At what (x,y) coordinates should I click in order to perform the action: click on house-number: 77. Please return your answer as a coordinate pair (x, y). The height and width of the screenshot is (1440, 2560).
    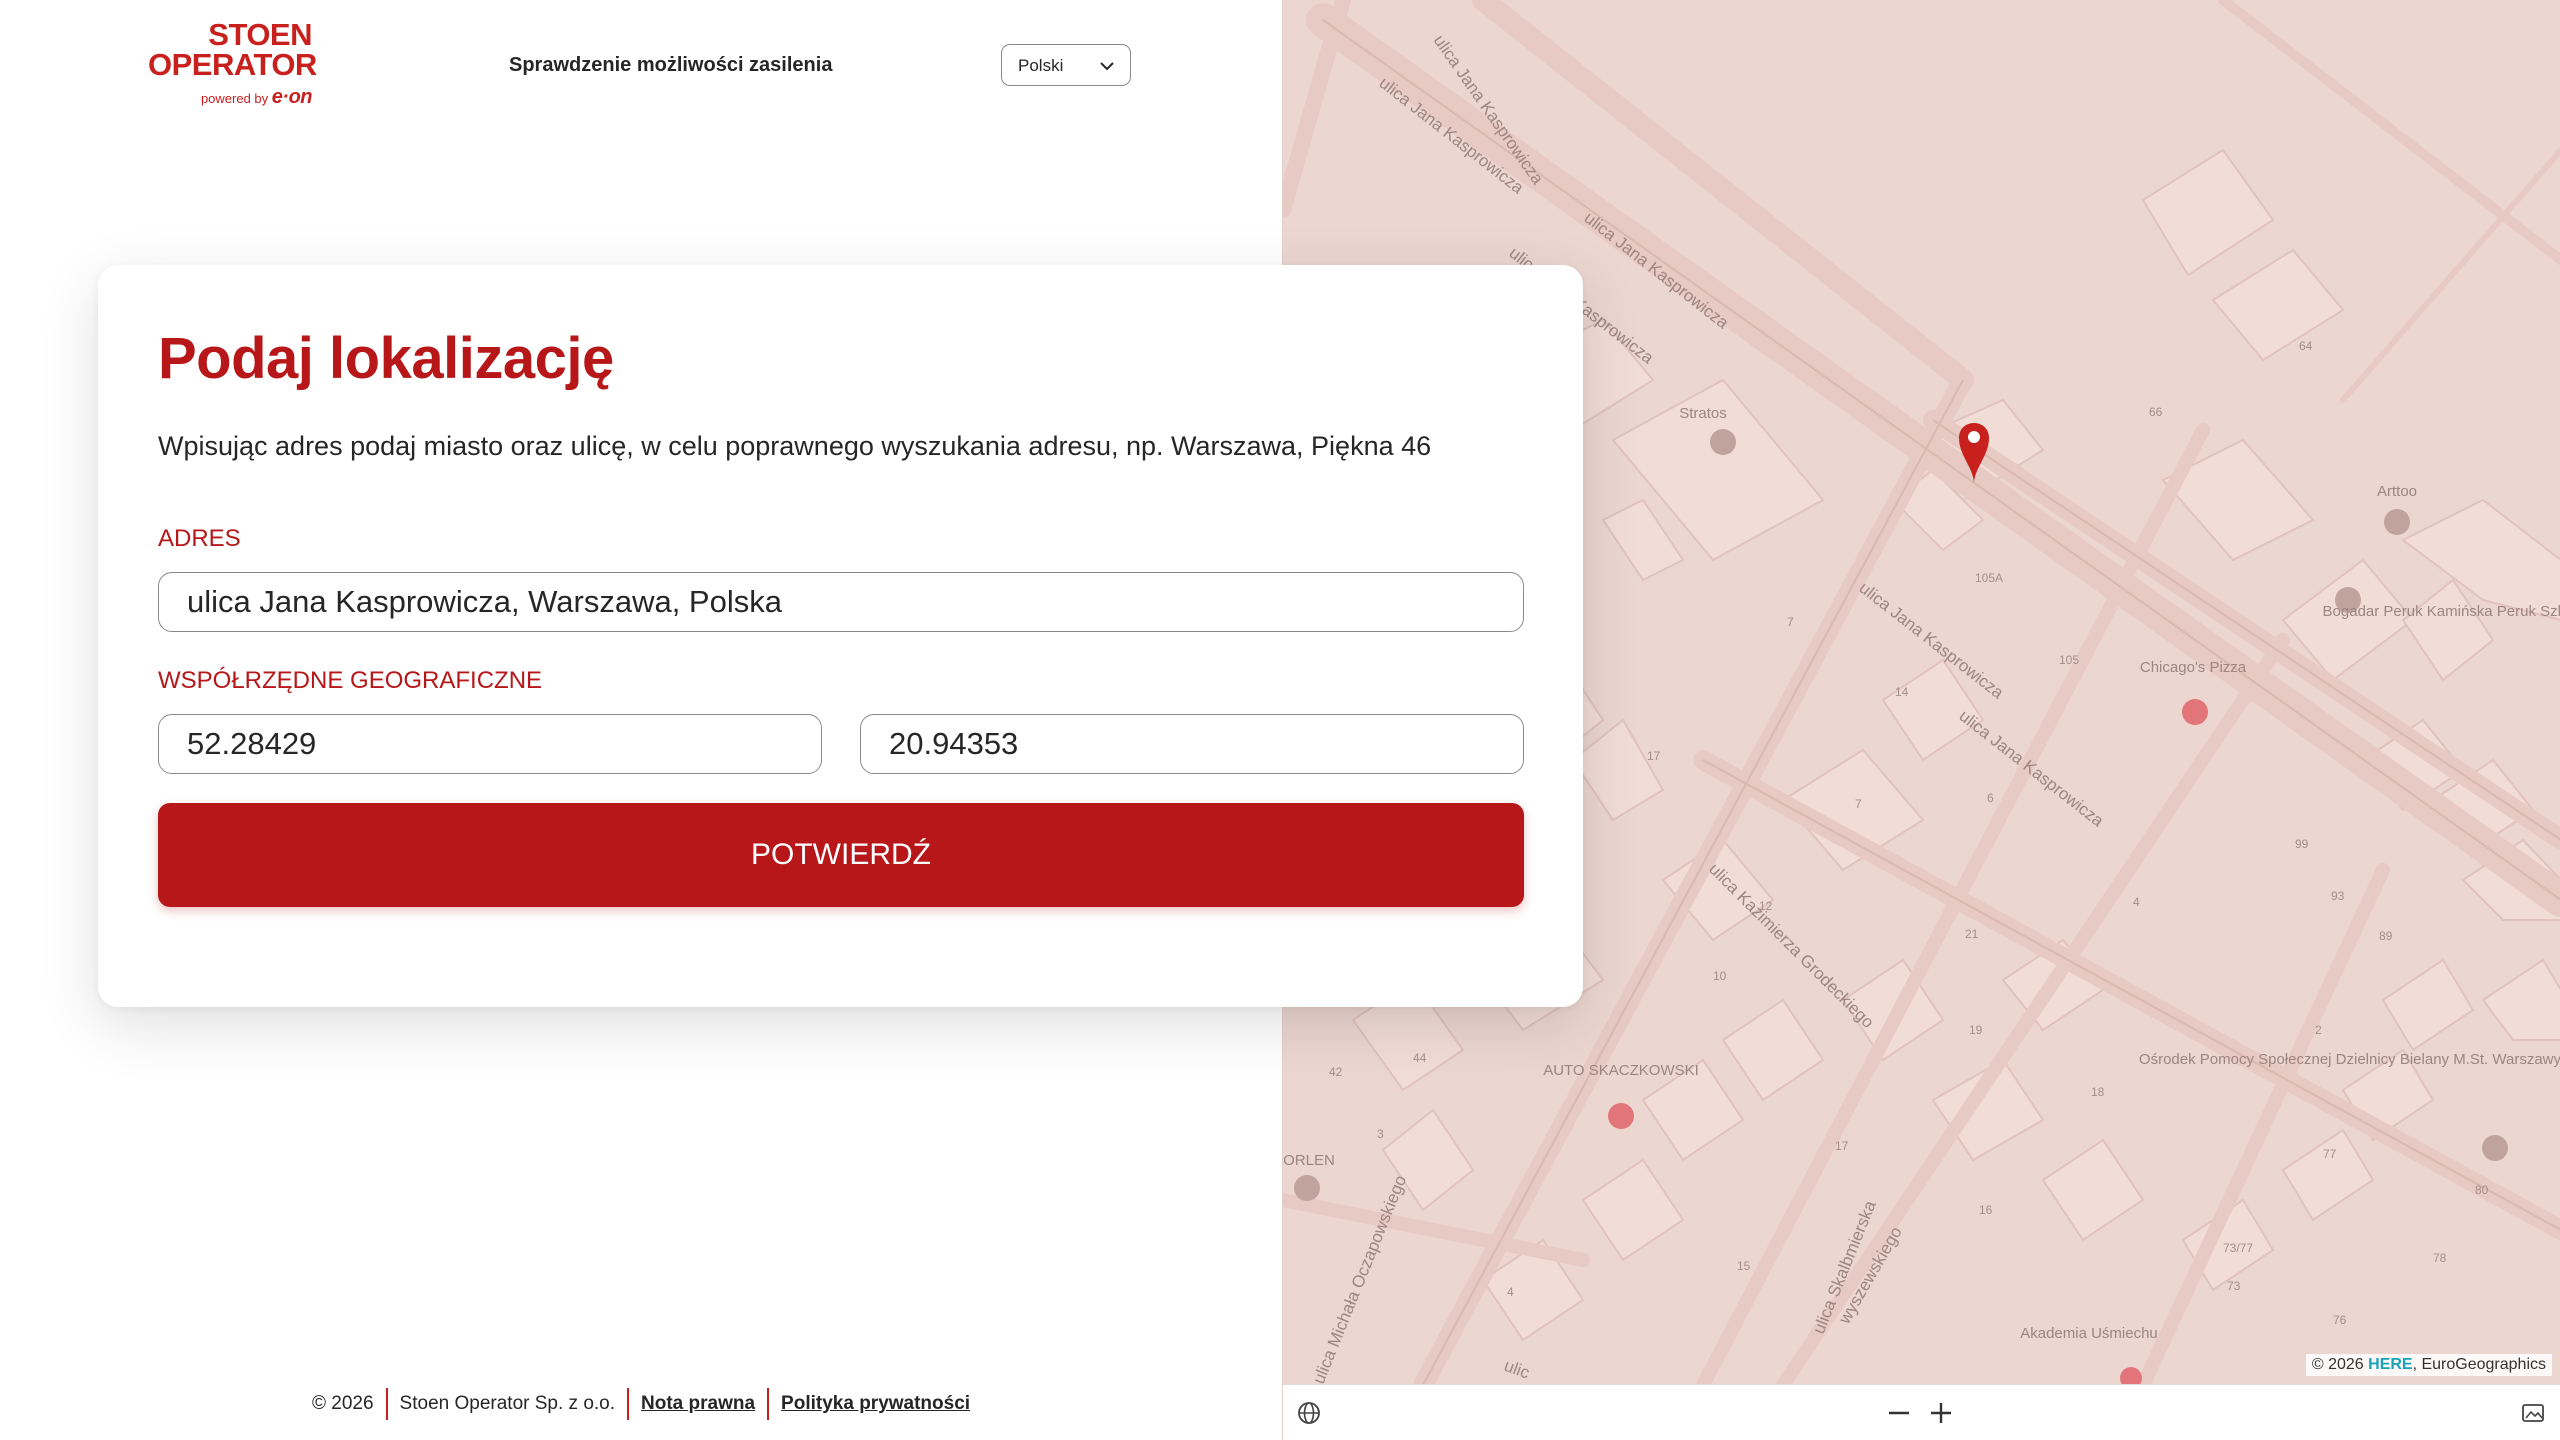
    Looking at the image, I should click on (2330, 1154).